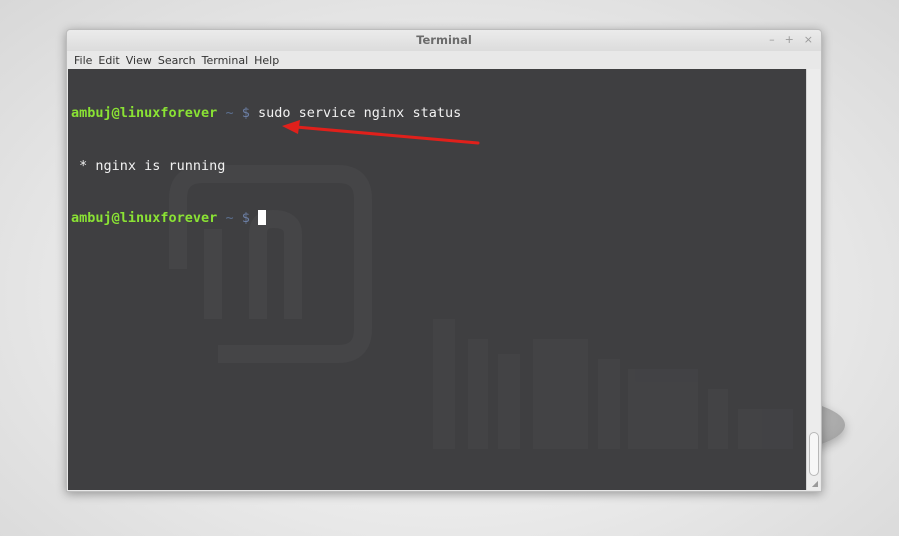  I want to click on command-text: sudo service nginx status, so click(360, 113).